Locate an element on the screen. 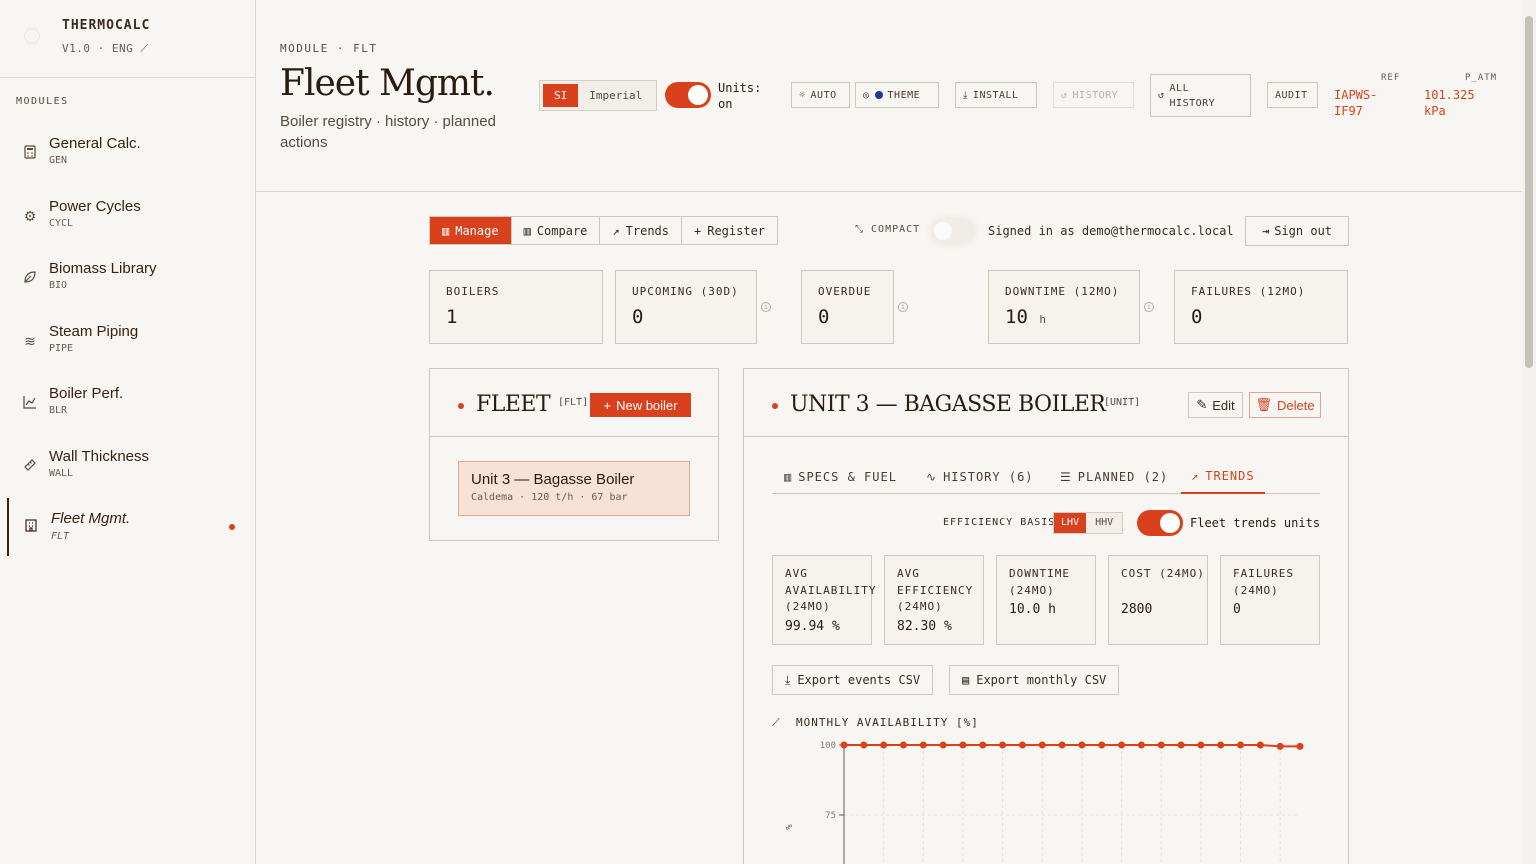 The height and width of the screenshot is (864, 1536). efficiency-basis-switch: LHV HHV is located at coordinates (1088, 523).